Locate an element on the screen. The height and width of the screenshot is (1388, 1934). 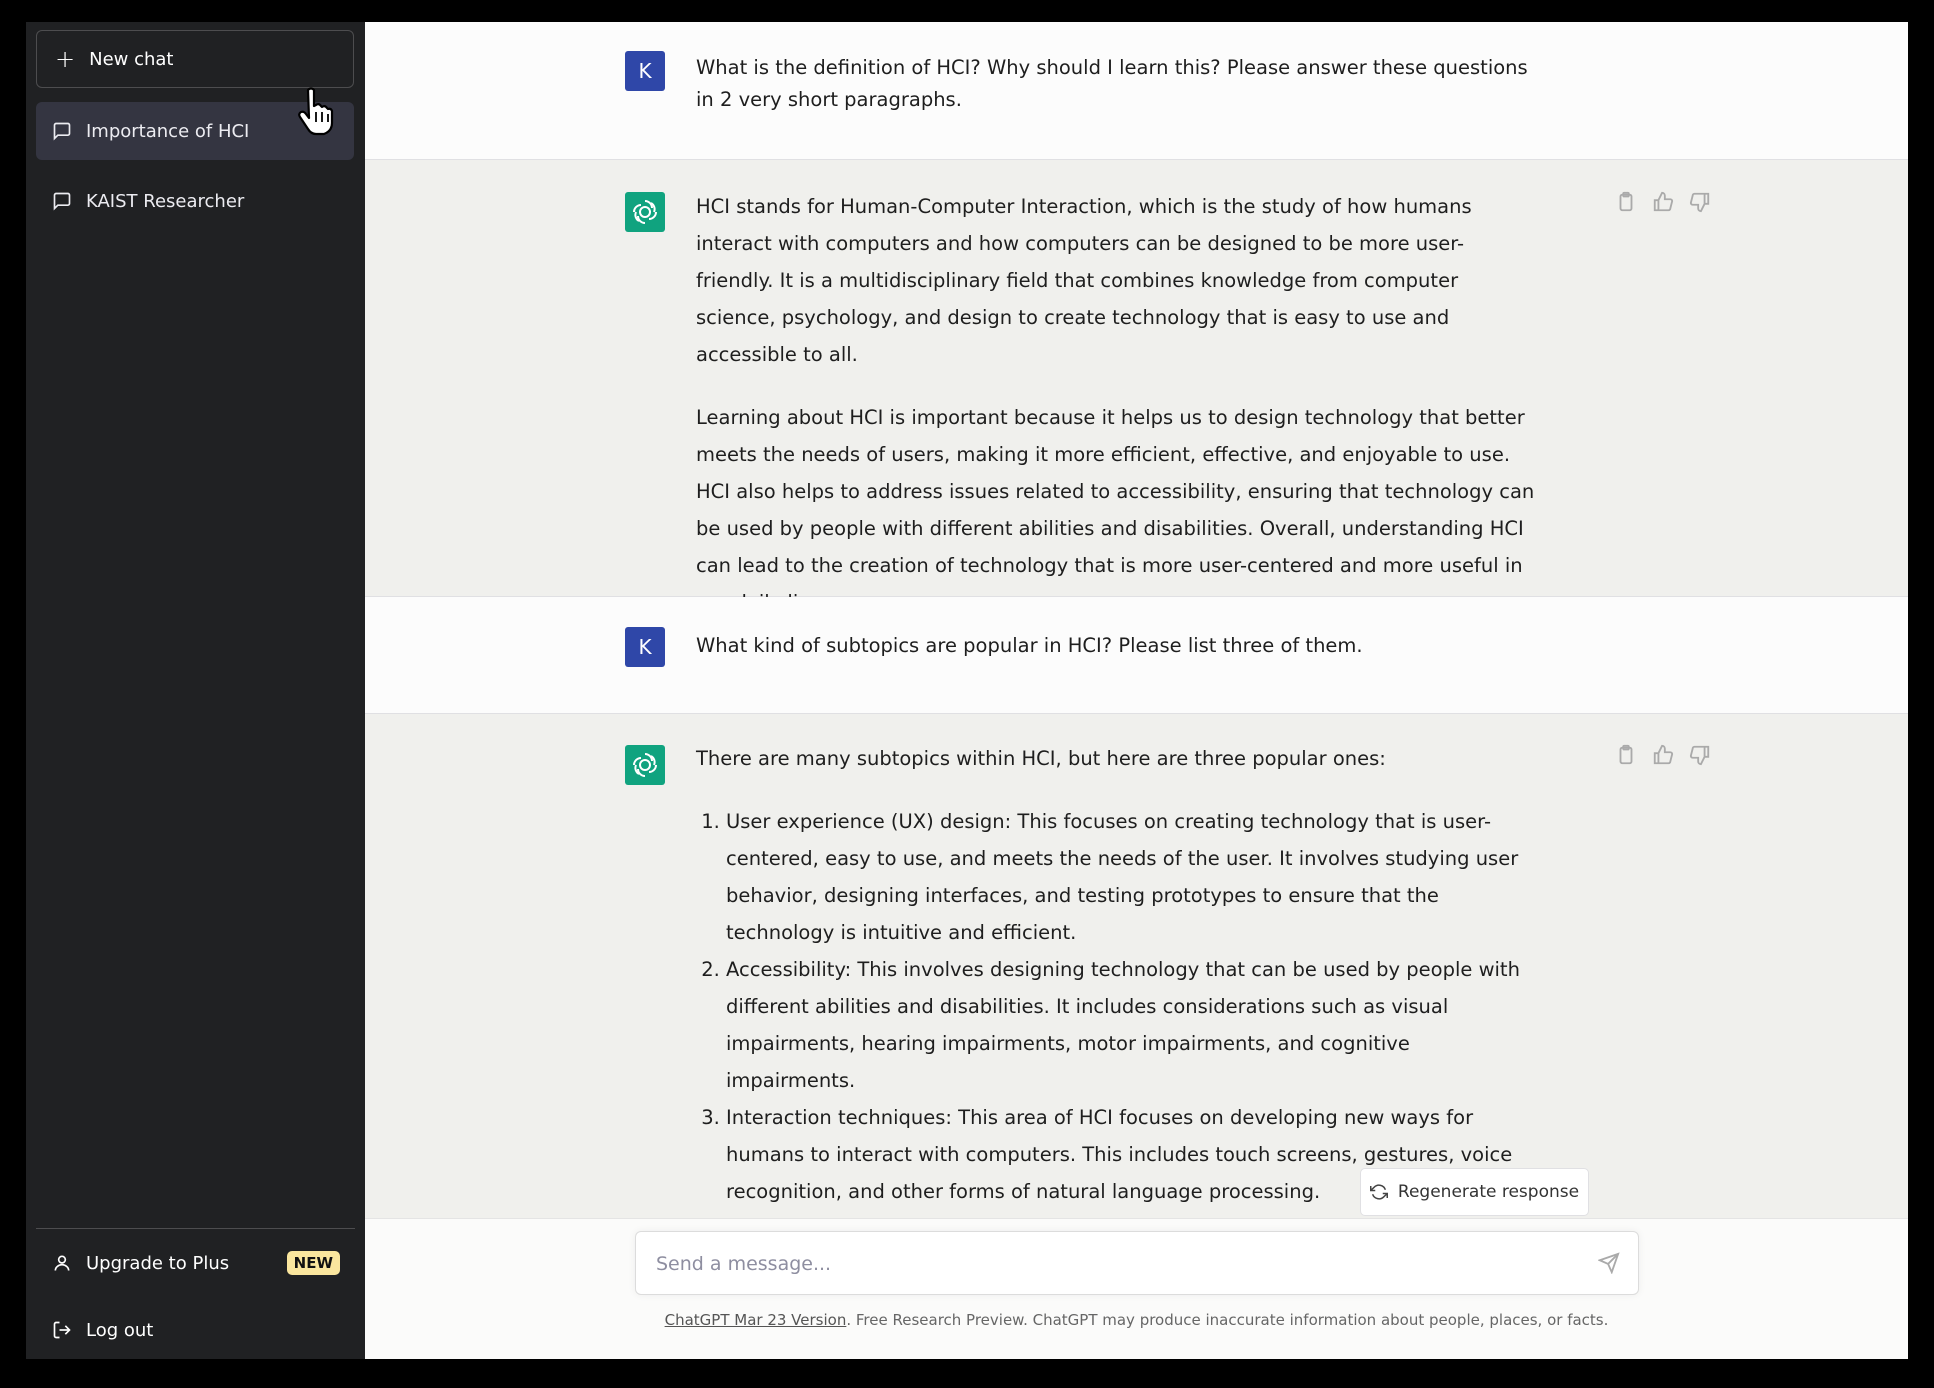
new-chat-button: + New chat is located at coordinates (195, 59).